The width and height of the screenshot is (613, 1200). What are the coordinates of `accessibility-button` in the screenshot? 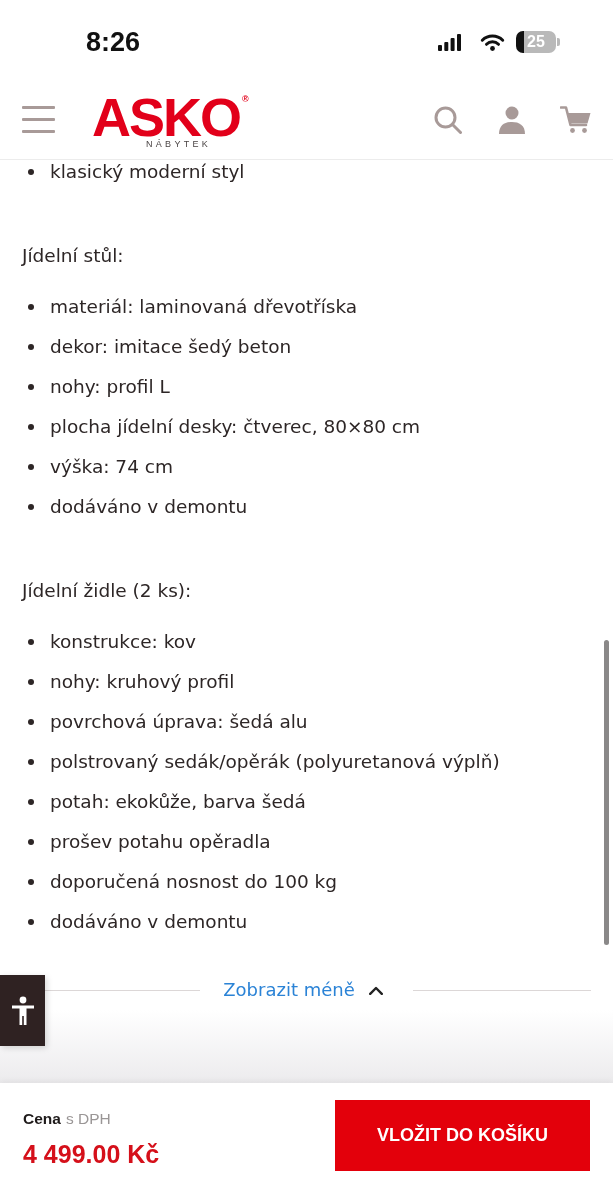 It's located at (22, 1010).